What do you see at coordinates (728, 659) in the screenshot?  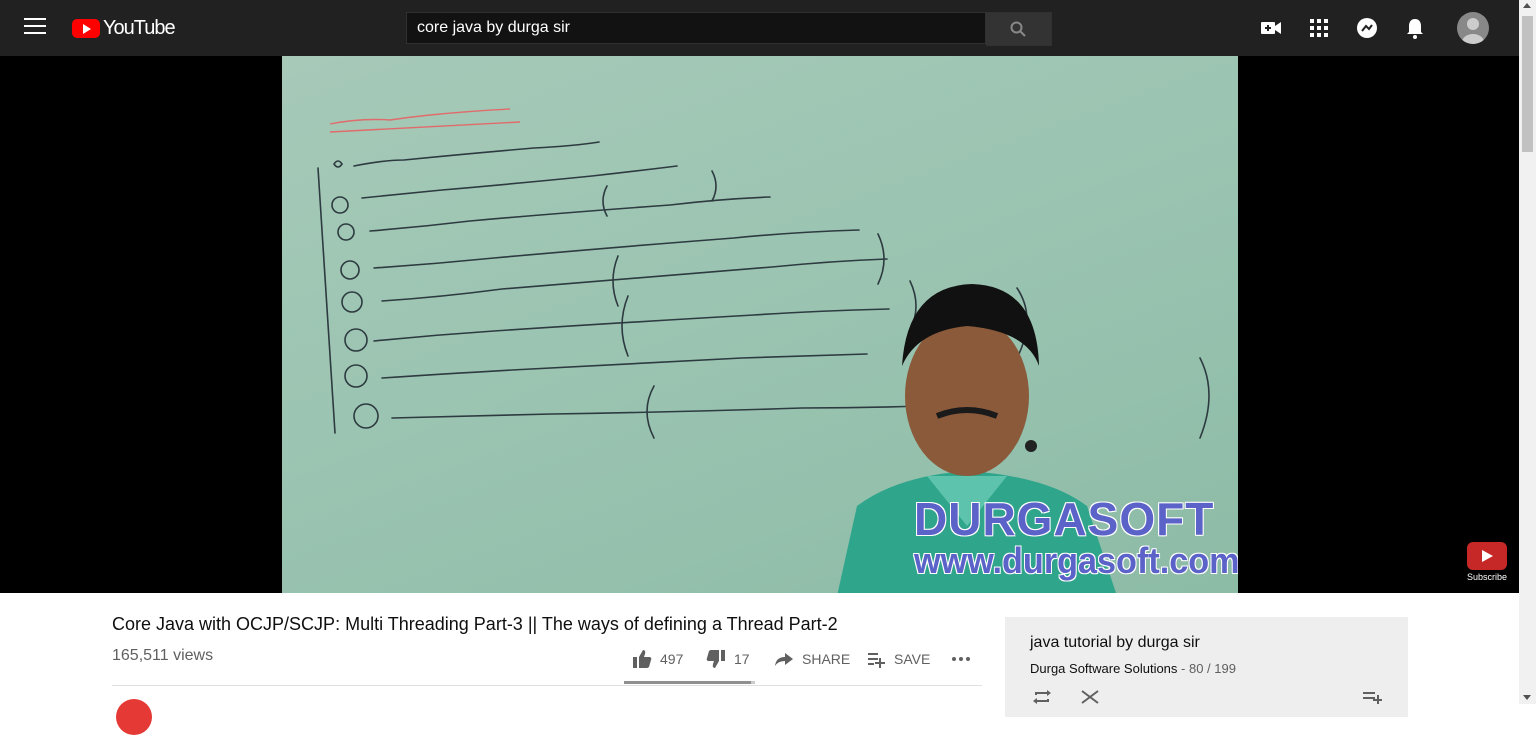 I see `dislike-button: 17` at bounding box center [728, 659].